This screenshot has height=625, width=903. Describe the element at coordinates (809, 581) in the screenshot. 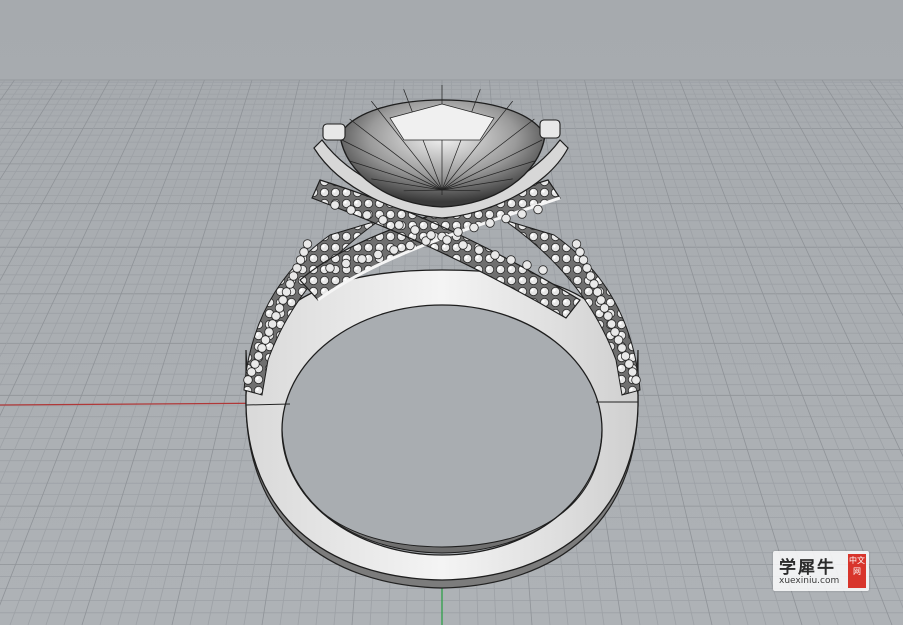

I see `watermark-url: xuexiniu.com` at that location.